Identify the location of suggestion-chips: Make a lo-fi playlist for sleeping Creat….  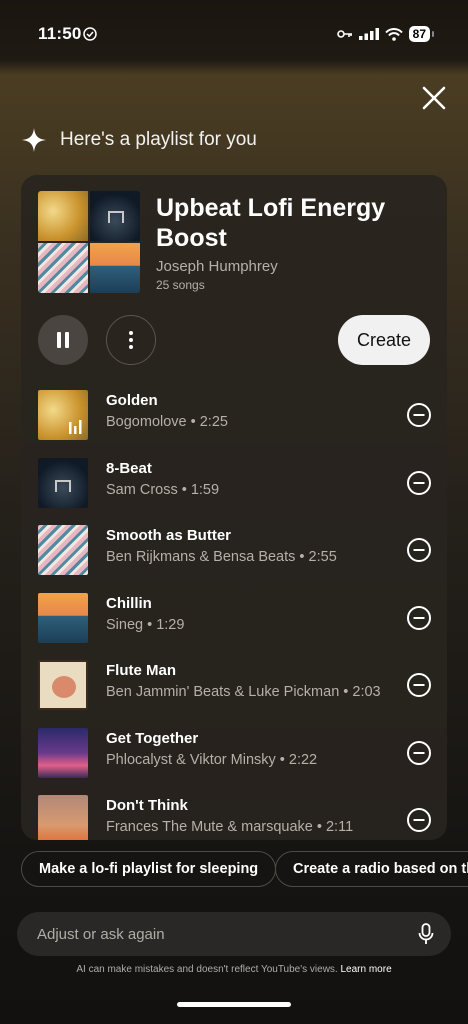
(244, 869).